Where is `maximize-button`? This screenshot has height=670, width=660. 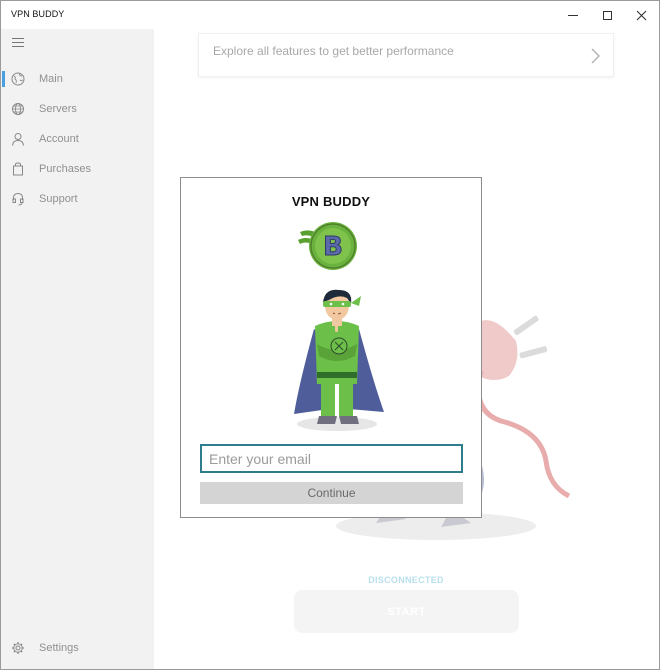 maximize-button is located at coordinates (607, 15).